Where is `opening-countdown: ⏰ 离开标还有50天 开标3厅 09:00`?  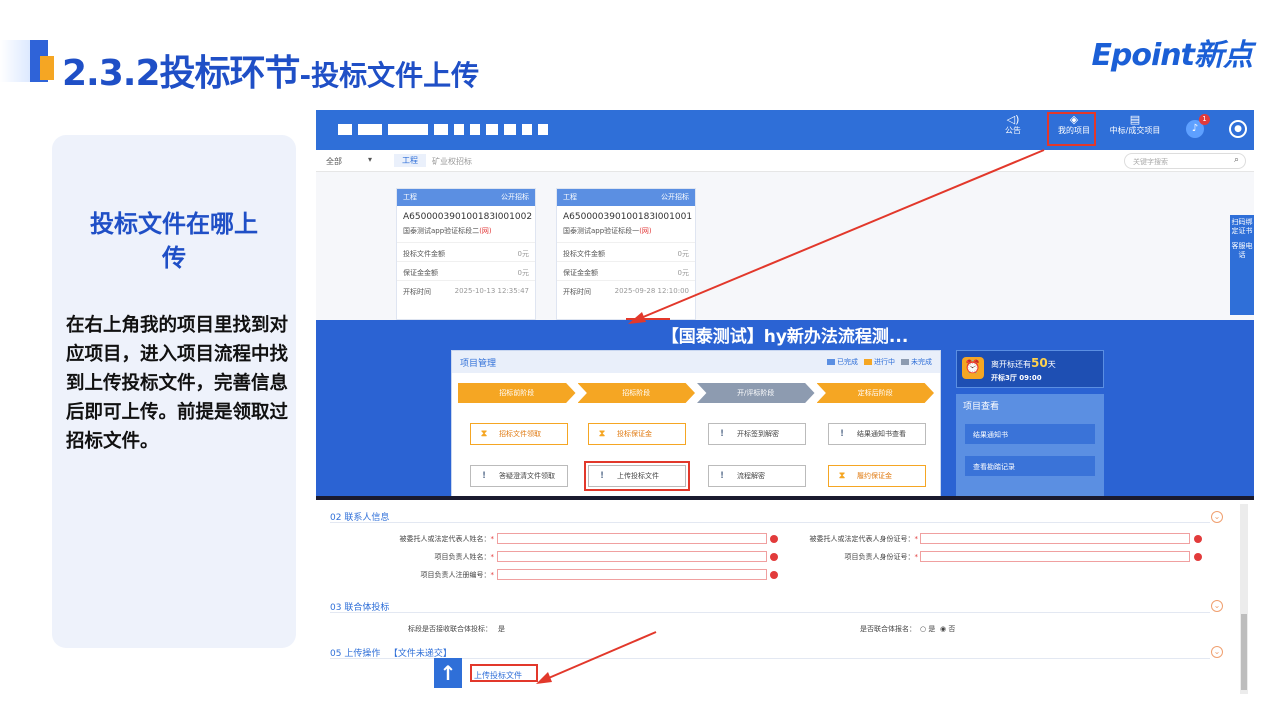 opening-countdown: ⏰ 离开标还有50天 开标3厅 09:00 is located at coordinates (1030, 369).